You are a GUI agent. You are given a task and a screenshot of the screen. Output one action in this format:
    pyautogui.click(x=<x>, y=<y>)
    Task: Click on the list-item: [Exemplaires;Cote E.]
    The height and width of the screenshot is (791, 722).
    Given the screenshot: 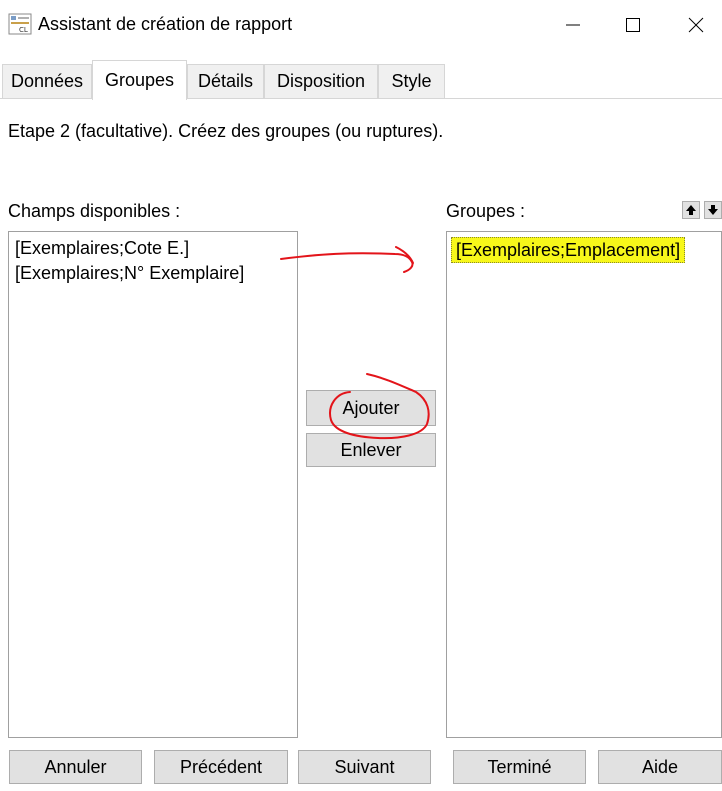 What is the action you would take?
    pyautogui.click(x=102, y=248)
    